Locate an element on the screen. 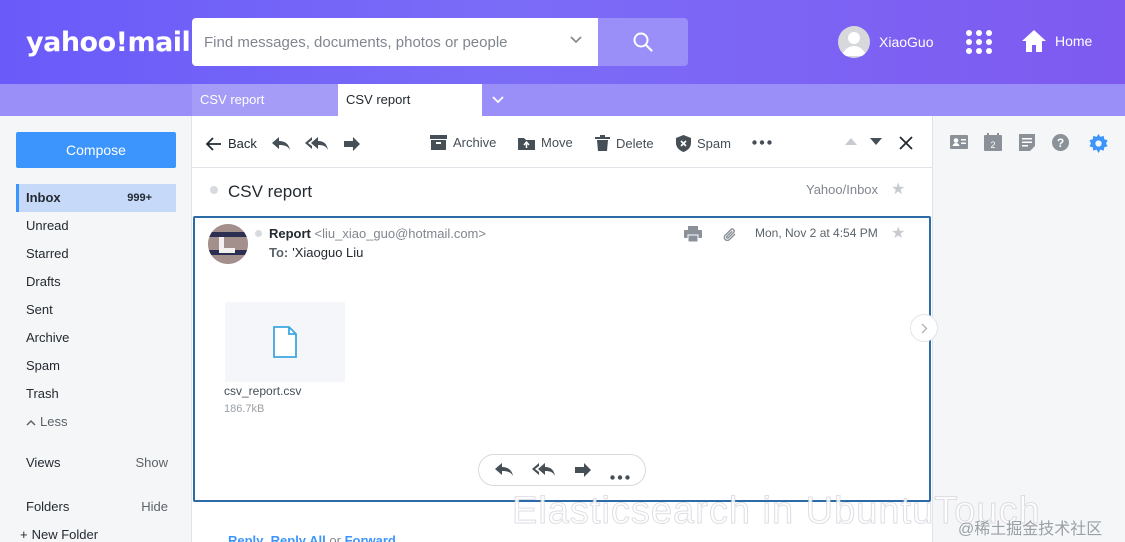  views-label: Views is located at coordinates (43, 462).